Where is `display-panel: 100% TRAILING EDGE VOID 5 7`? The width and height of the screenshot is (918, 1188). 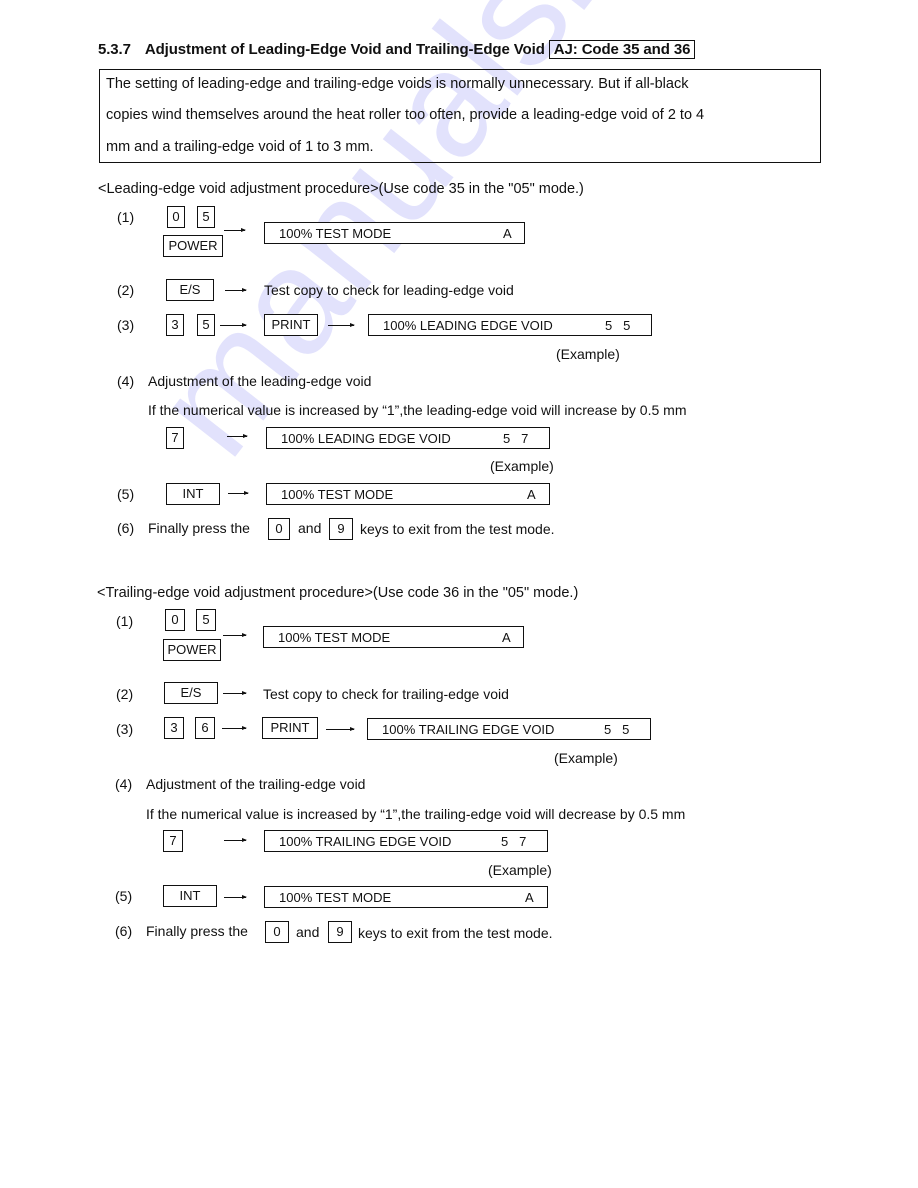 display-panel: 100% TRAILING EDGE VOID 5 7 is located at coordinates (406, 841).